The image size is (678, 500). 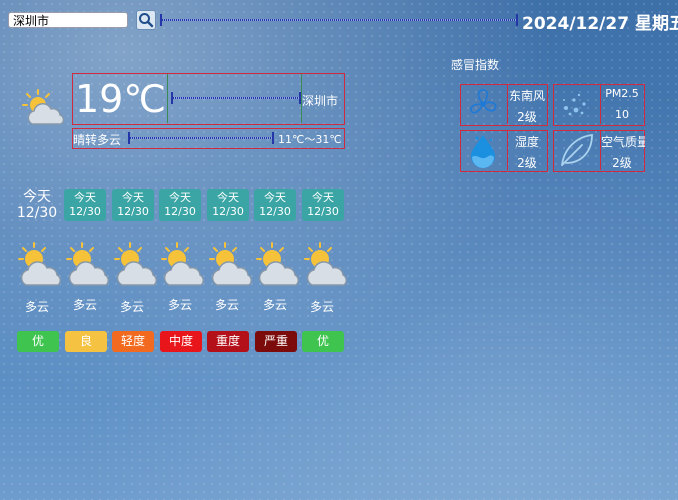 I want to click on air-quality-badge: 中度, so click(x=181, y=341).